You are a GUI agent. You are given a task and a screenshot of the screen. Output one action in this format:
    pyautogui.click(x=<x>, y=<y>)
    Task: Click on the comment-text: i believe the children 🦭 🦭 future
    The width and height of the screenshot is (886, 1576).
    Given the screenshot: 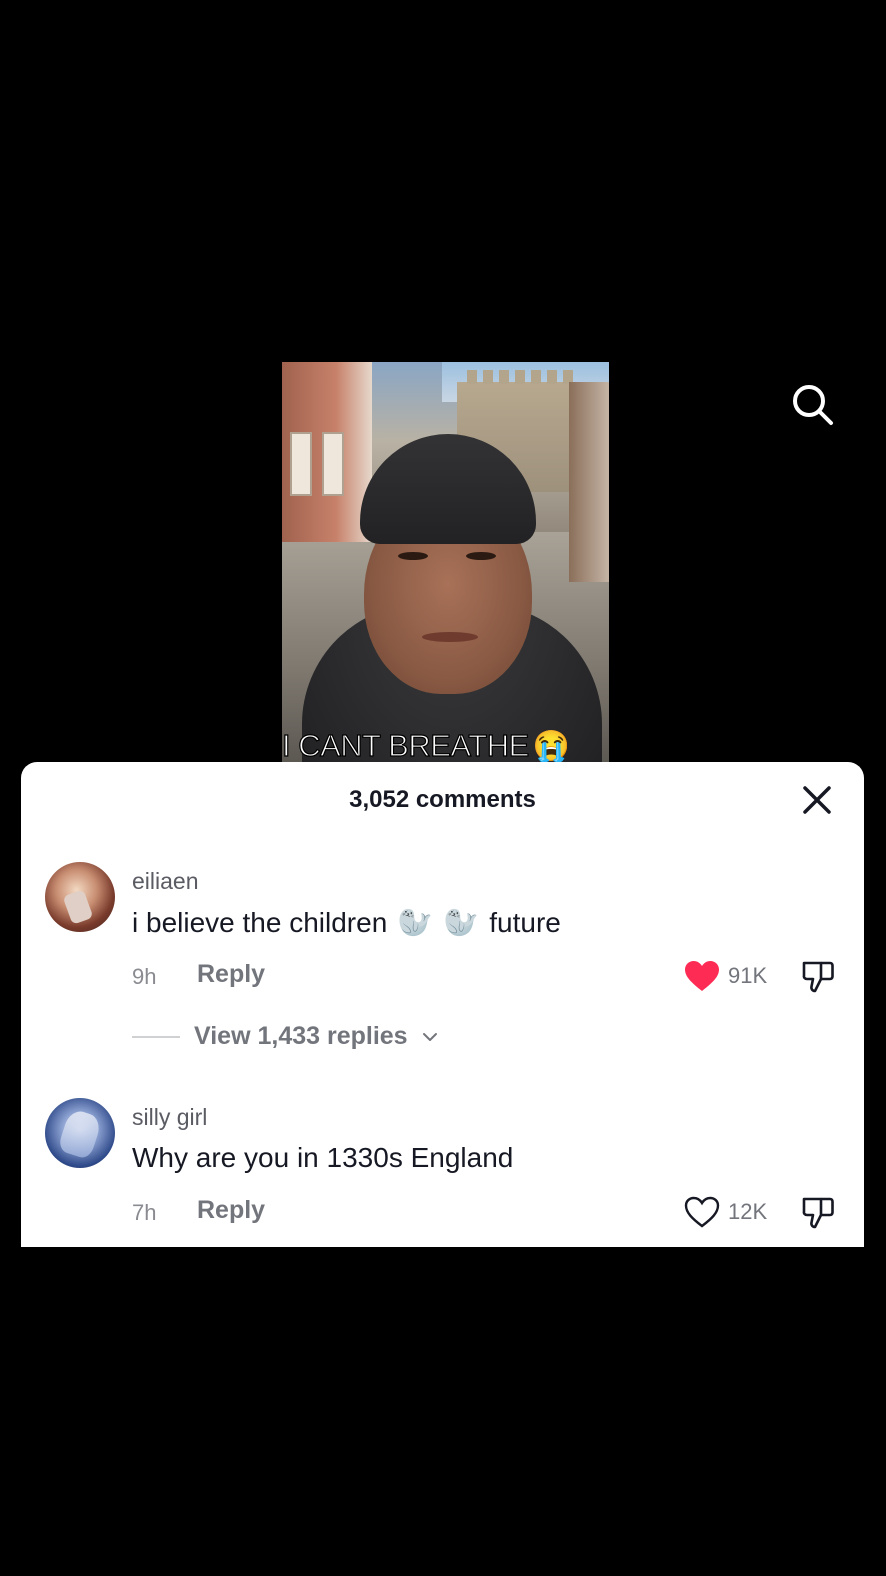 What is the action you would take?
    pyautogui.click(x=346, y=922)
    